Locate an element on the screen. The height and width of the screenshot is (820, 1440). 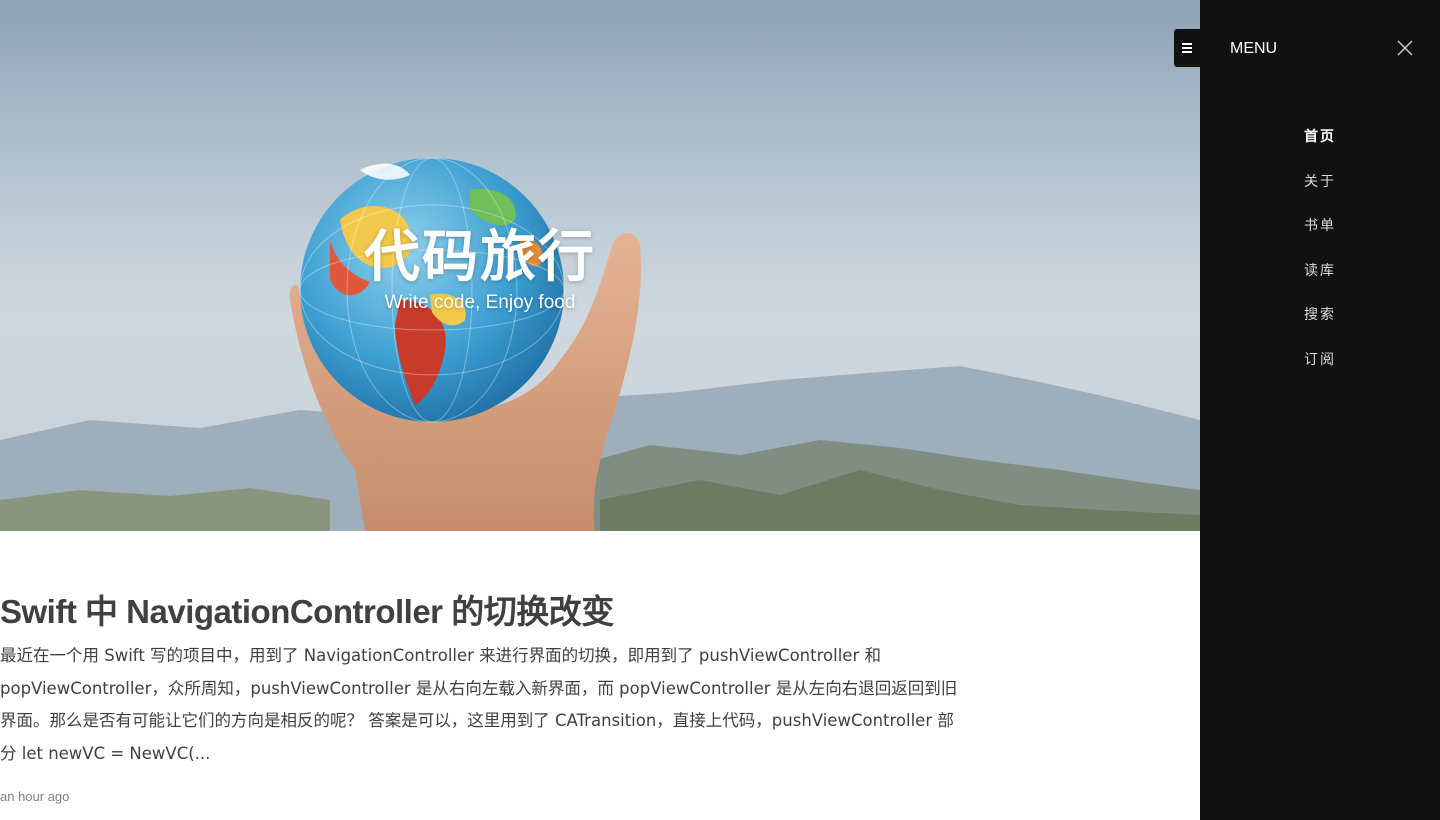
site-title: 代码旅行 is located at coordinates (480, 257).